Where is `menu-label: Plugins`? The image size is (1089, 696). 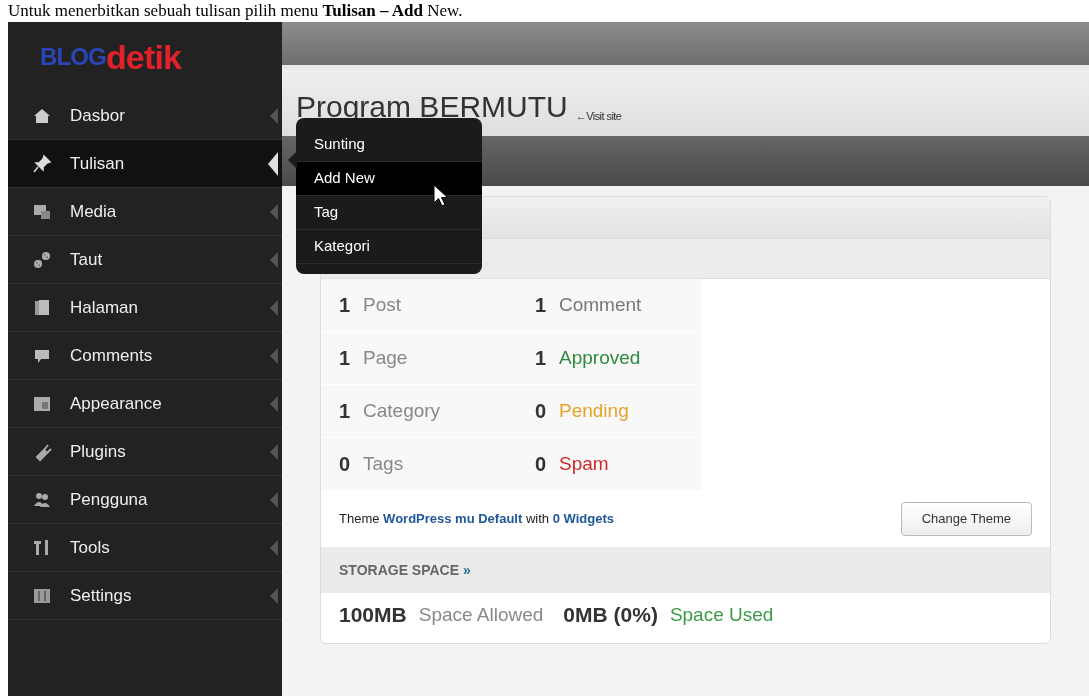
menu-label: Plugins is located at coordinates (98, 451).